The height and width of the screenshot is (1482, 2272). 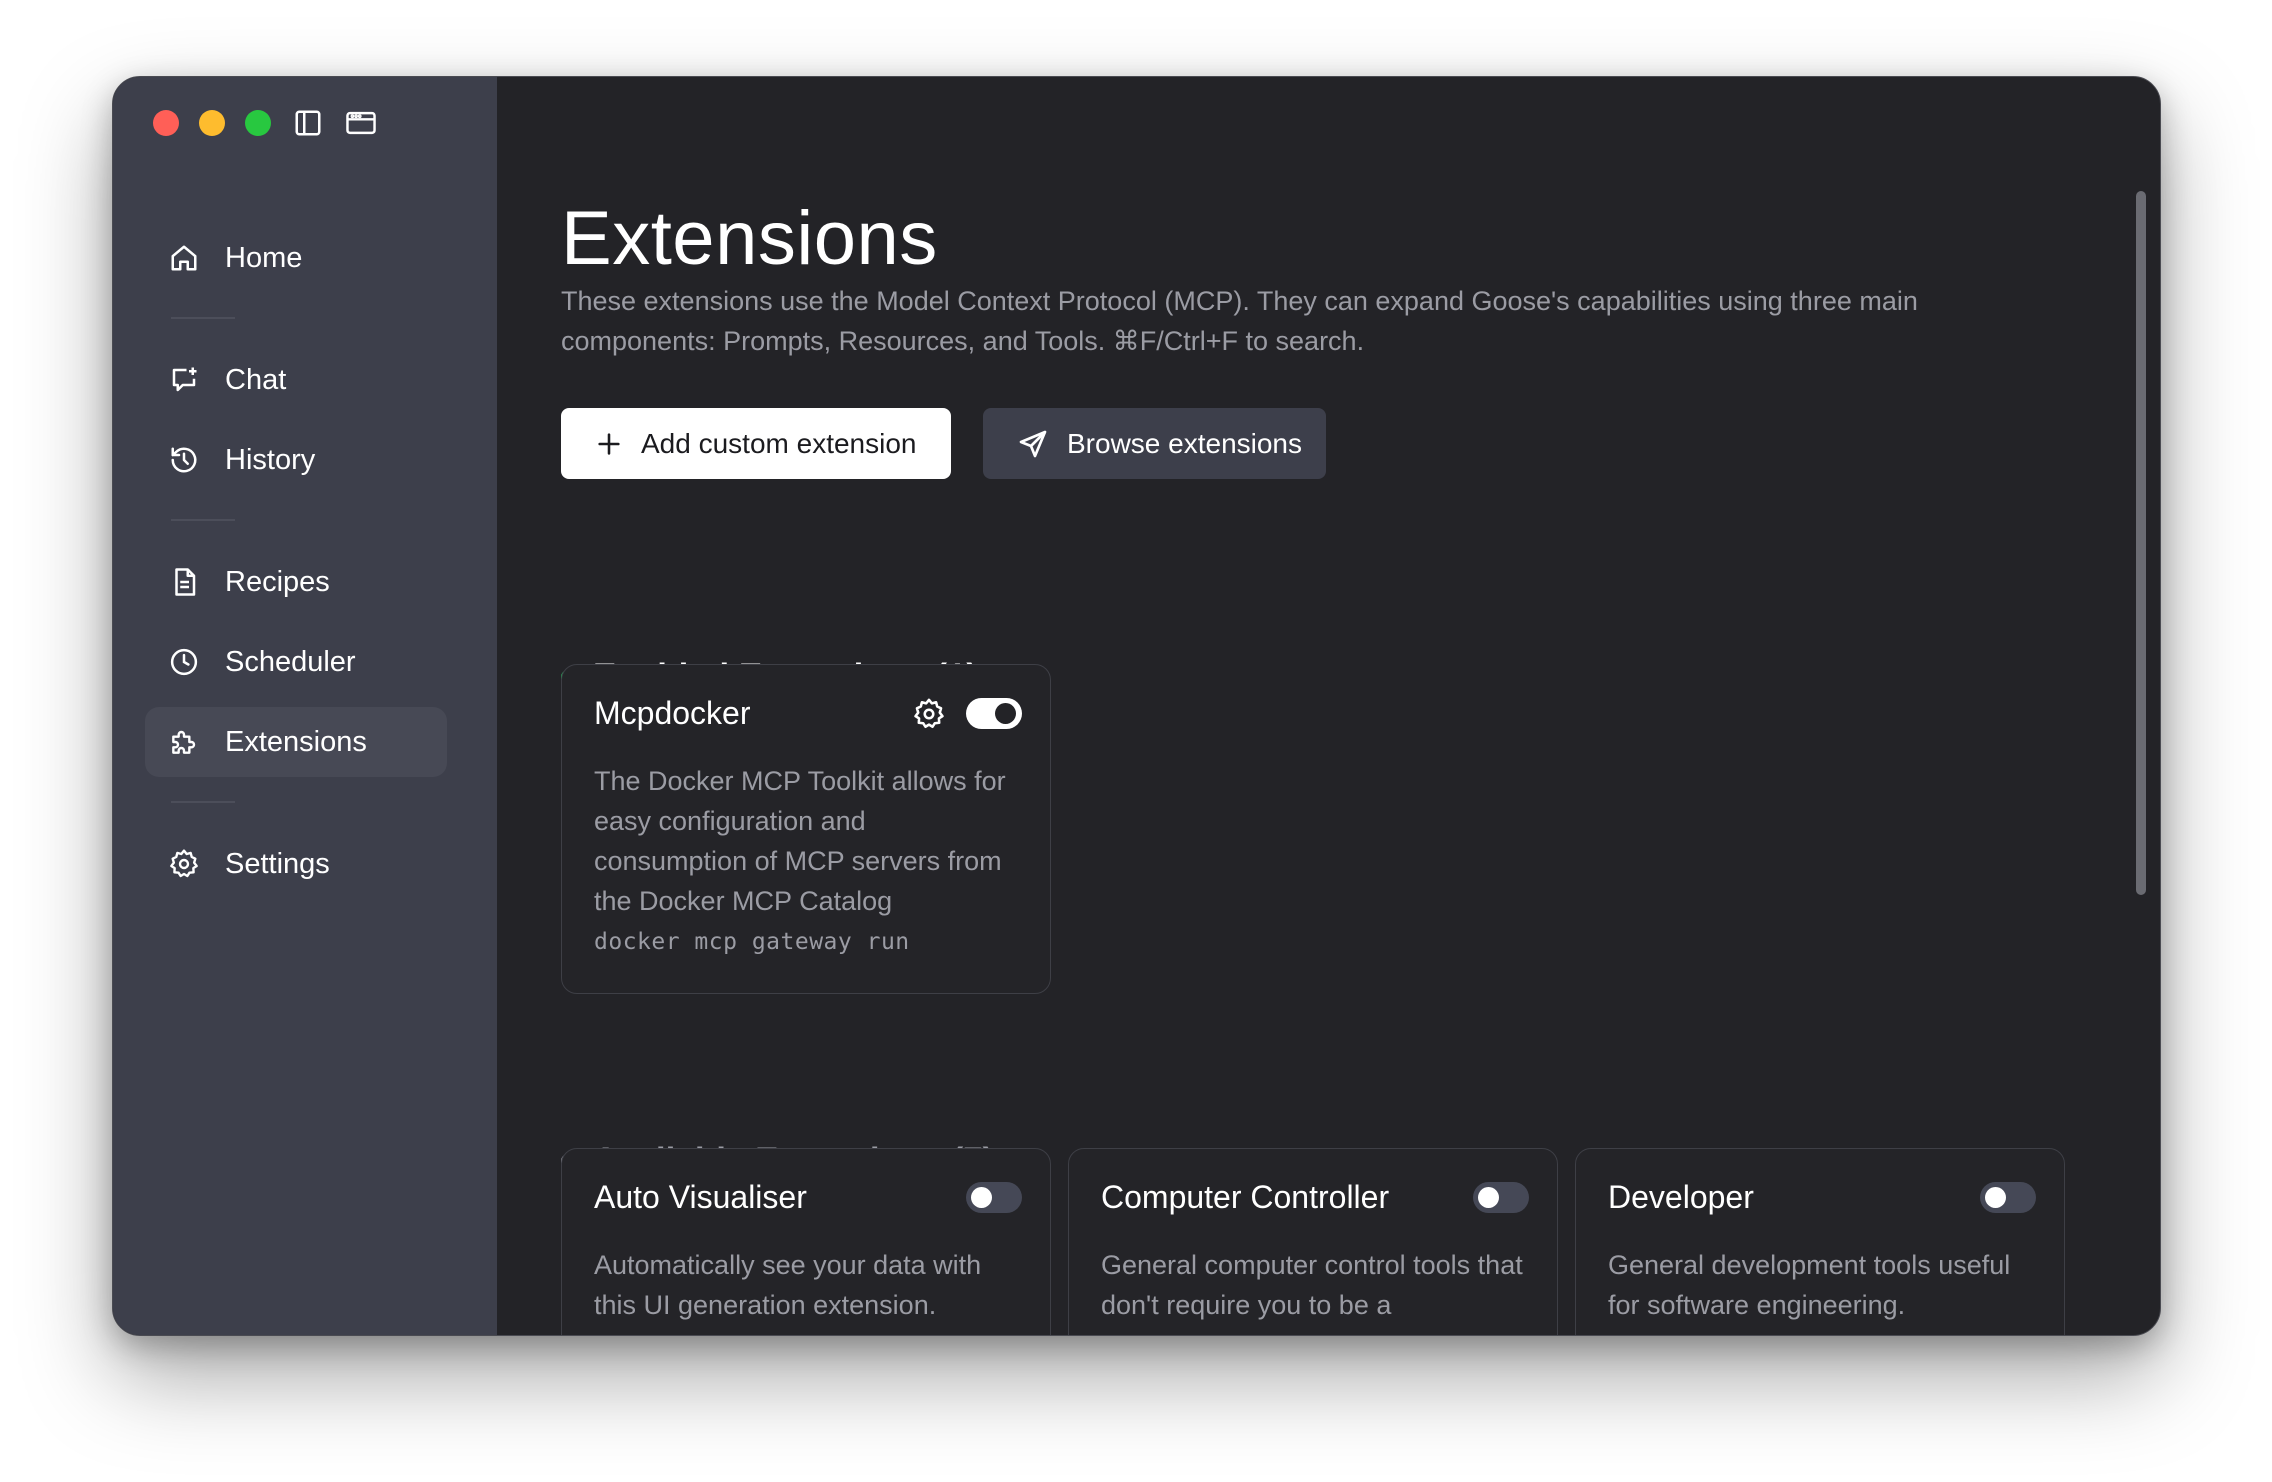 I want to click on sidebar-item-chat: Chat, so click(x=296, y=380).